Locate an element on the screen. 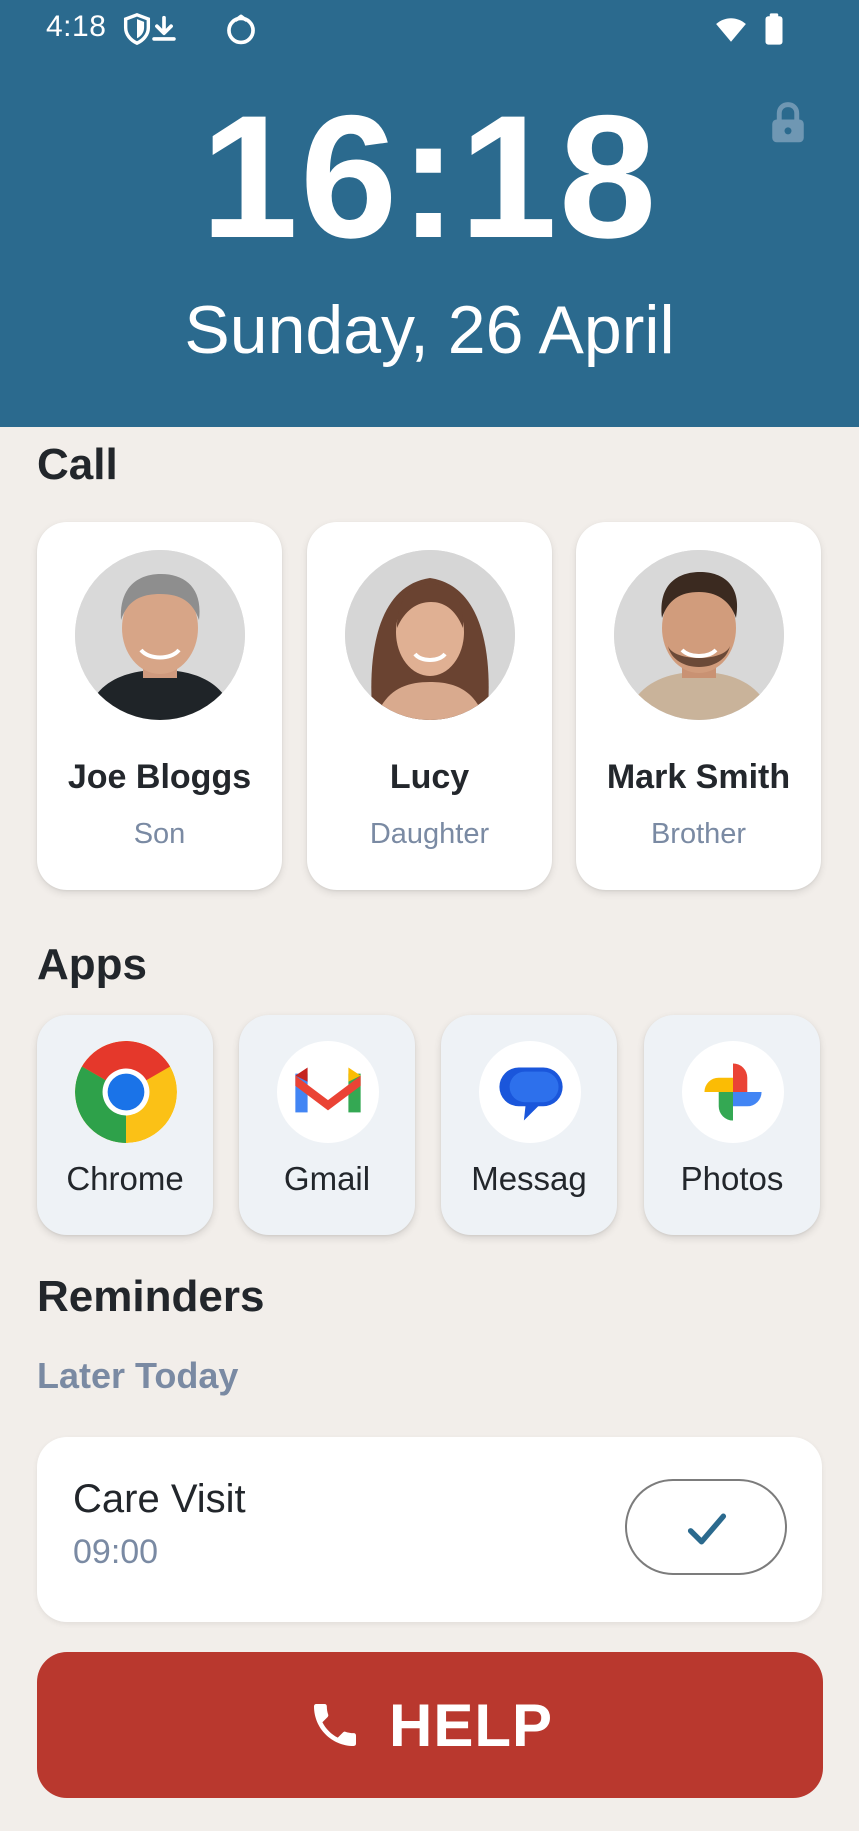 Image resolution: width=859 pixels, height=1831 pixels. contact-name: Mark Smith is located at coordinates (698, 777).